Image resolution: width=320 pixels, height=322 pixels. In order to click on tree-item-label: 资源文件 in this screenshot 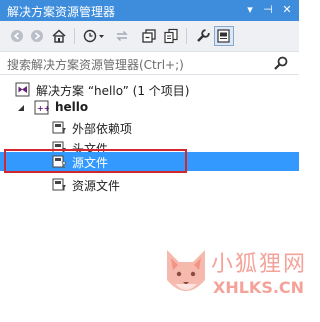, I will do `click(96, 186)`.